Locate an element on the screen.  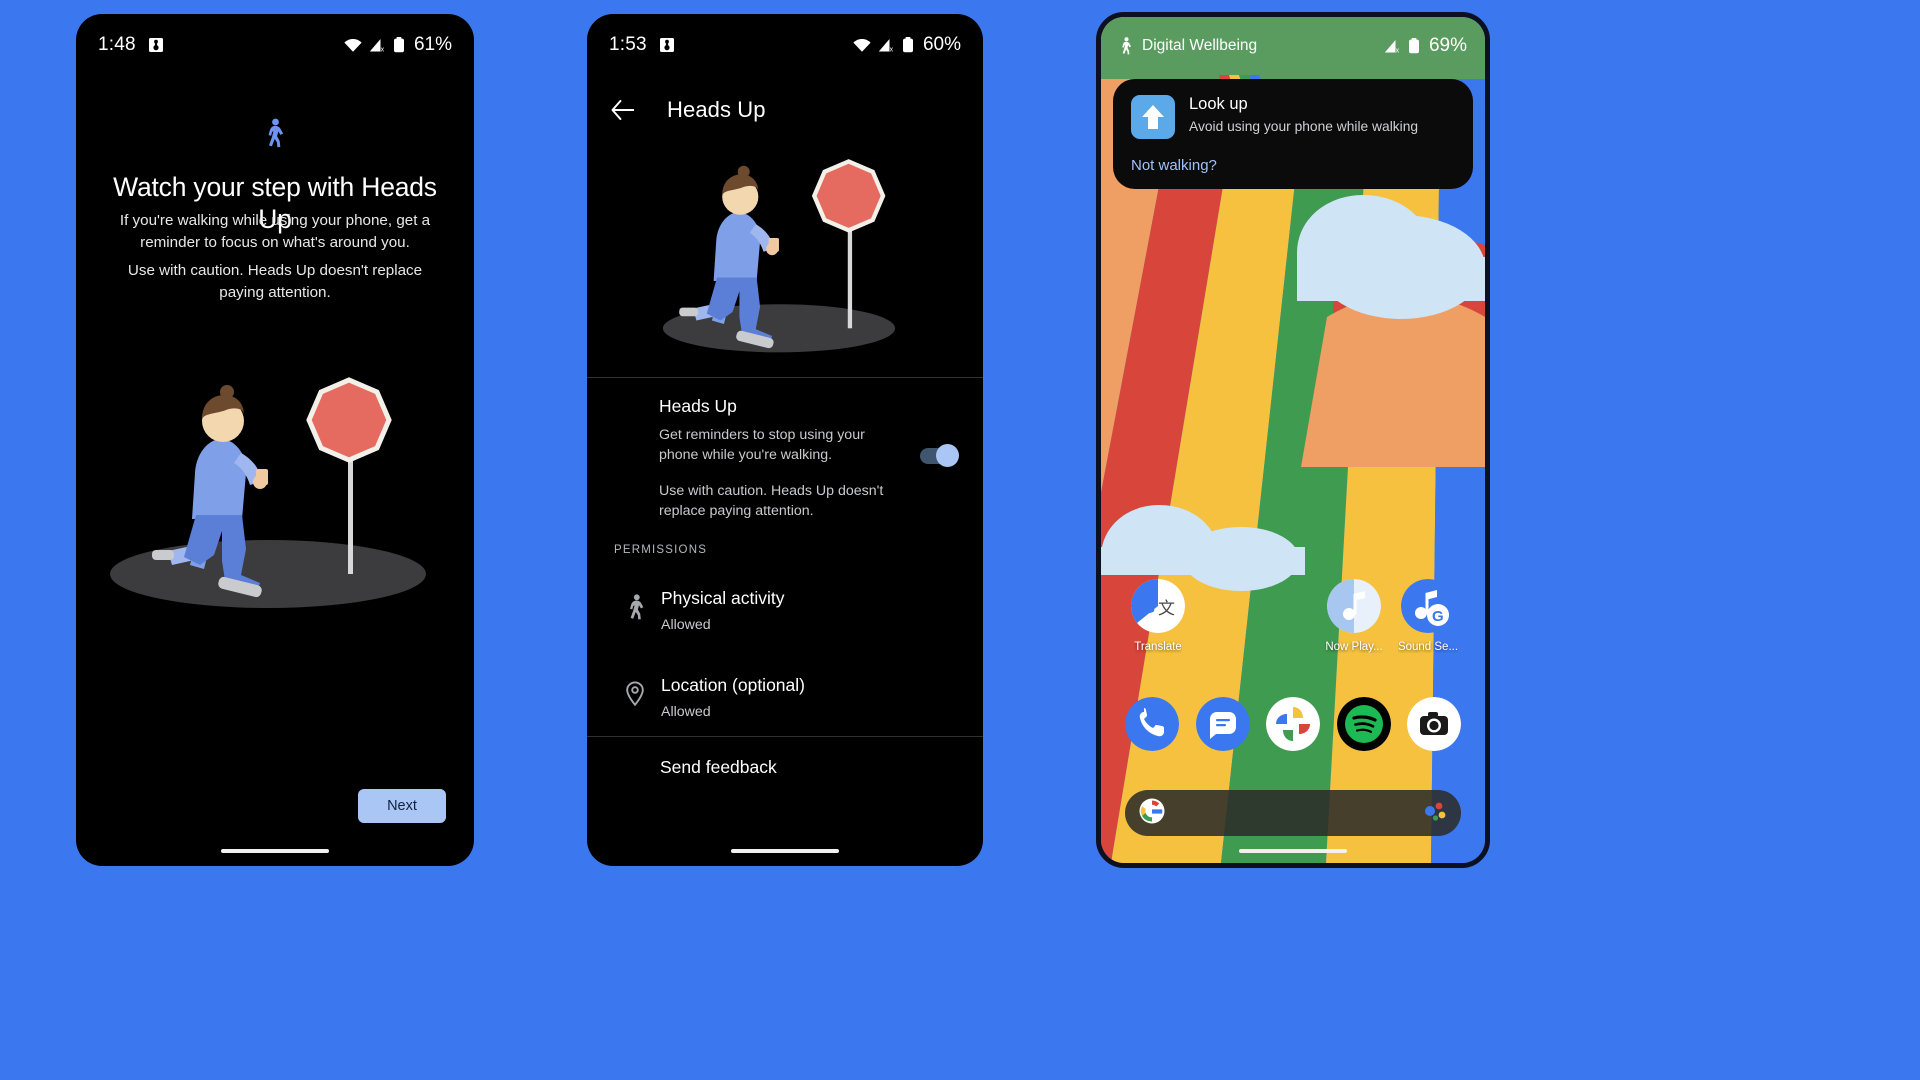
google-translate-icon: G 文 is located at coordinates (1158, 606).